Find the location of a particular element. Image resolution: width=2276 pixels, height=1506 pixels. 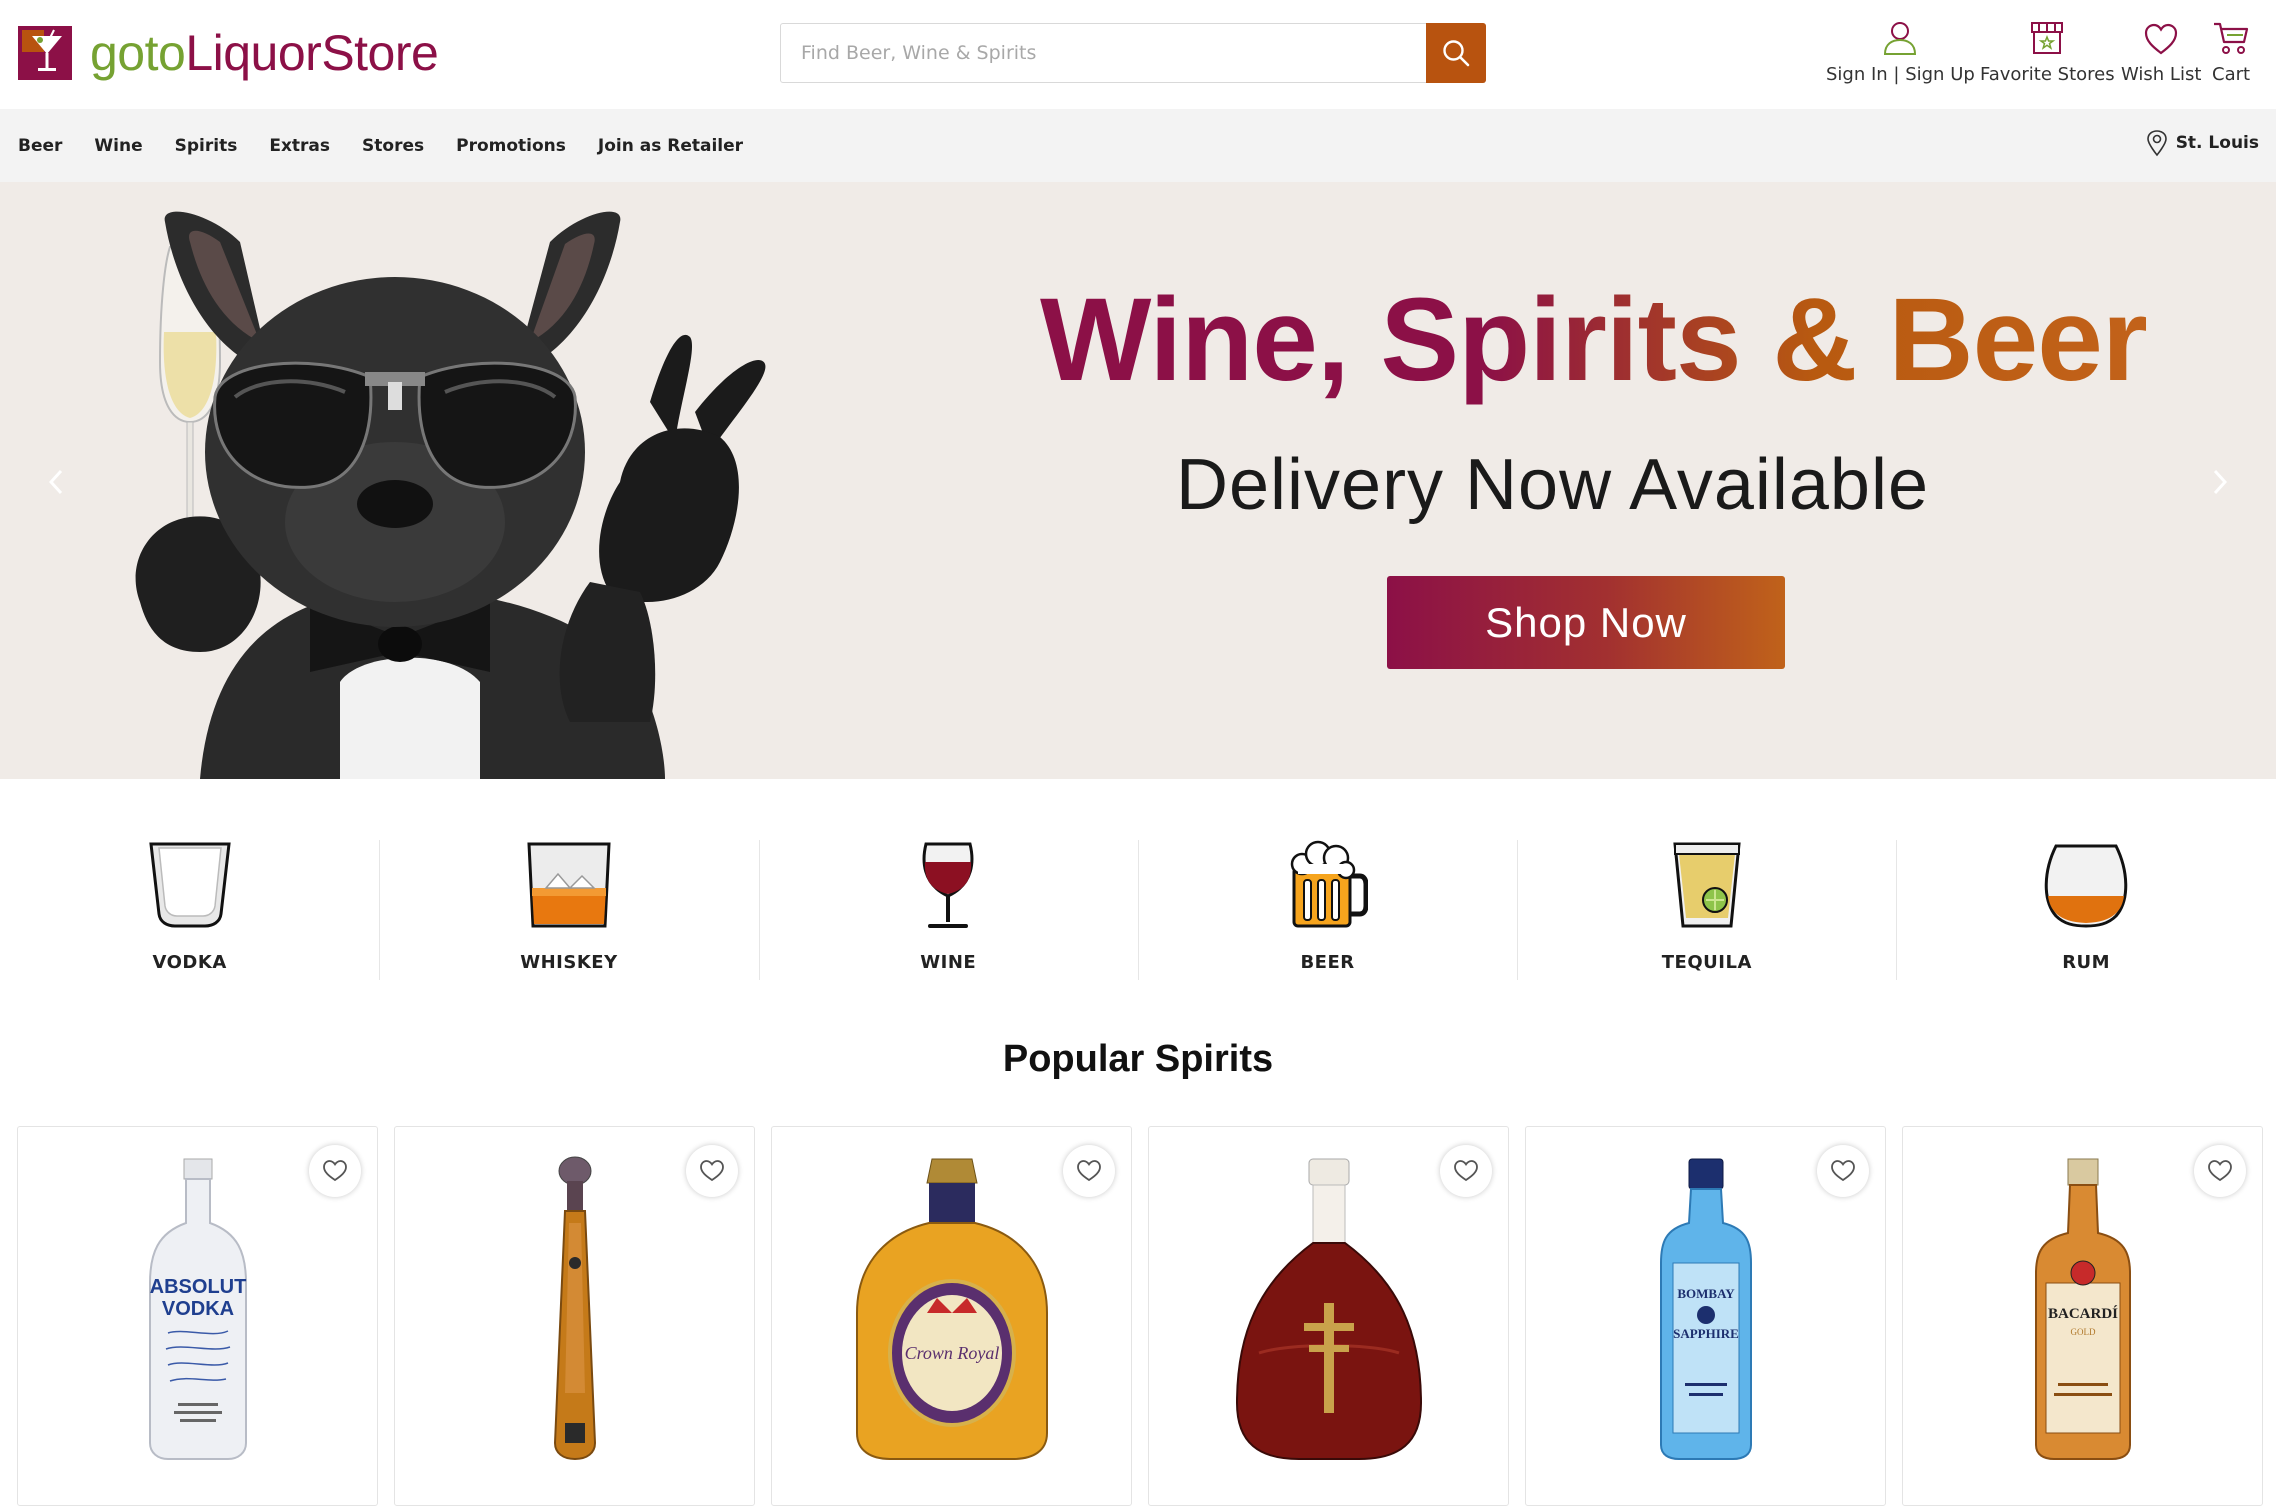

search-button is located at coordinates (1456, 53).